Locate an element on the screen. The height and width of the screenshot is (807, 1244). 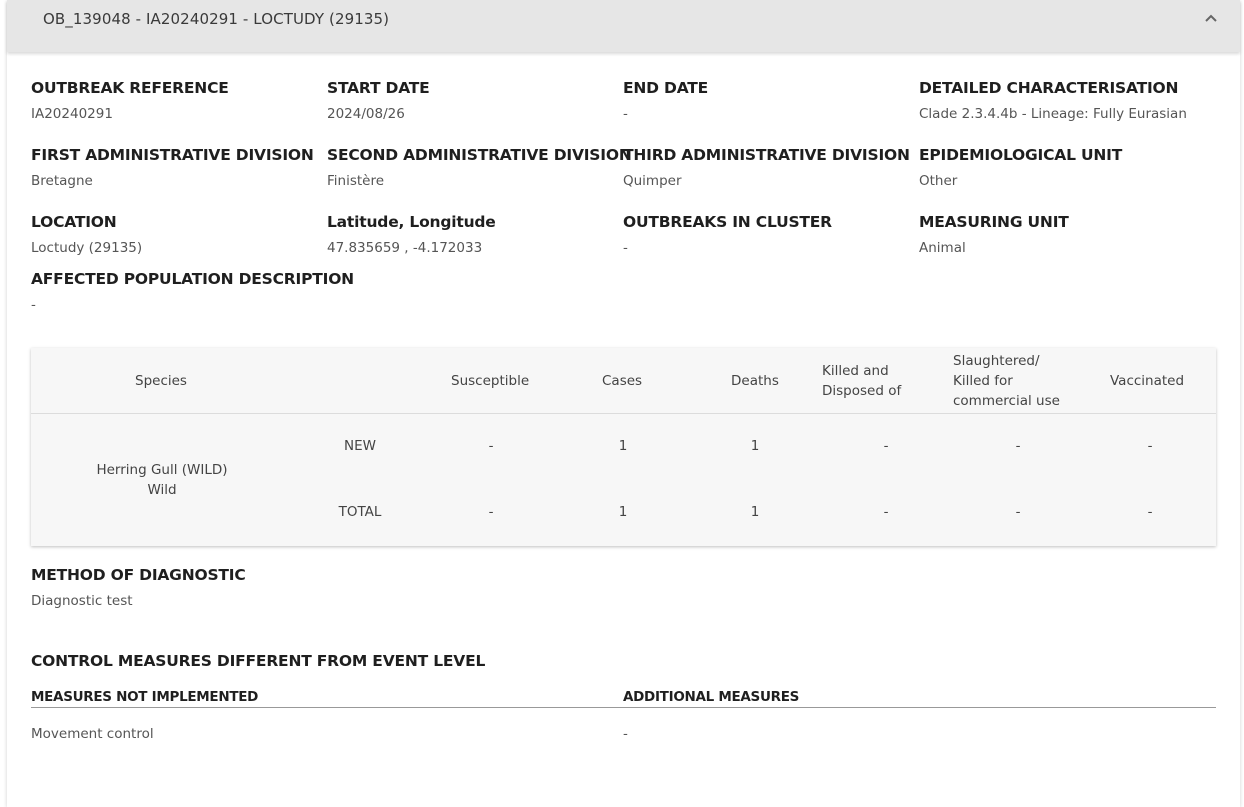
lat-long-value: 47.835659 , -4.172033 is located at coordinates (405, 248).